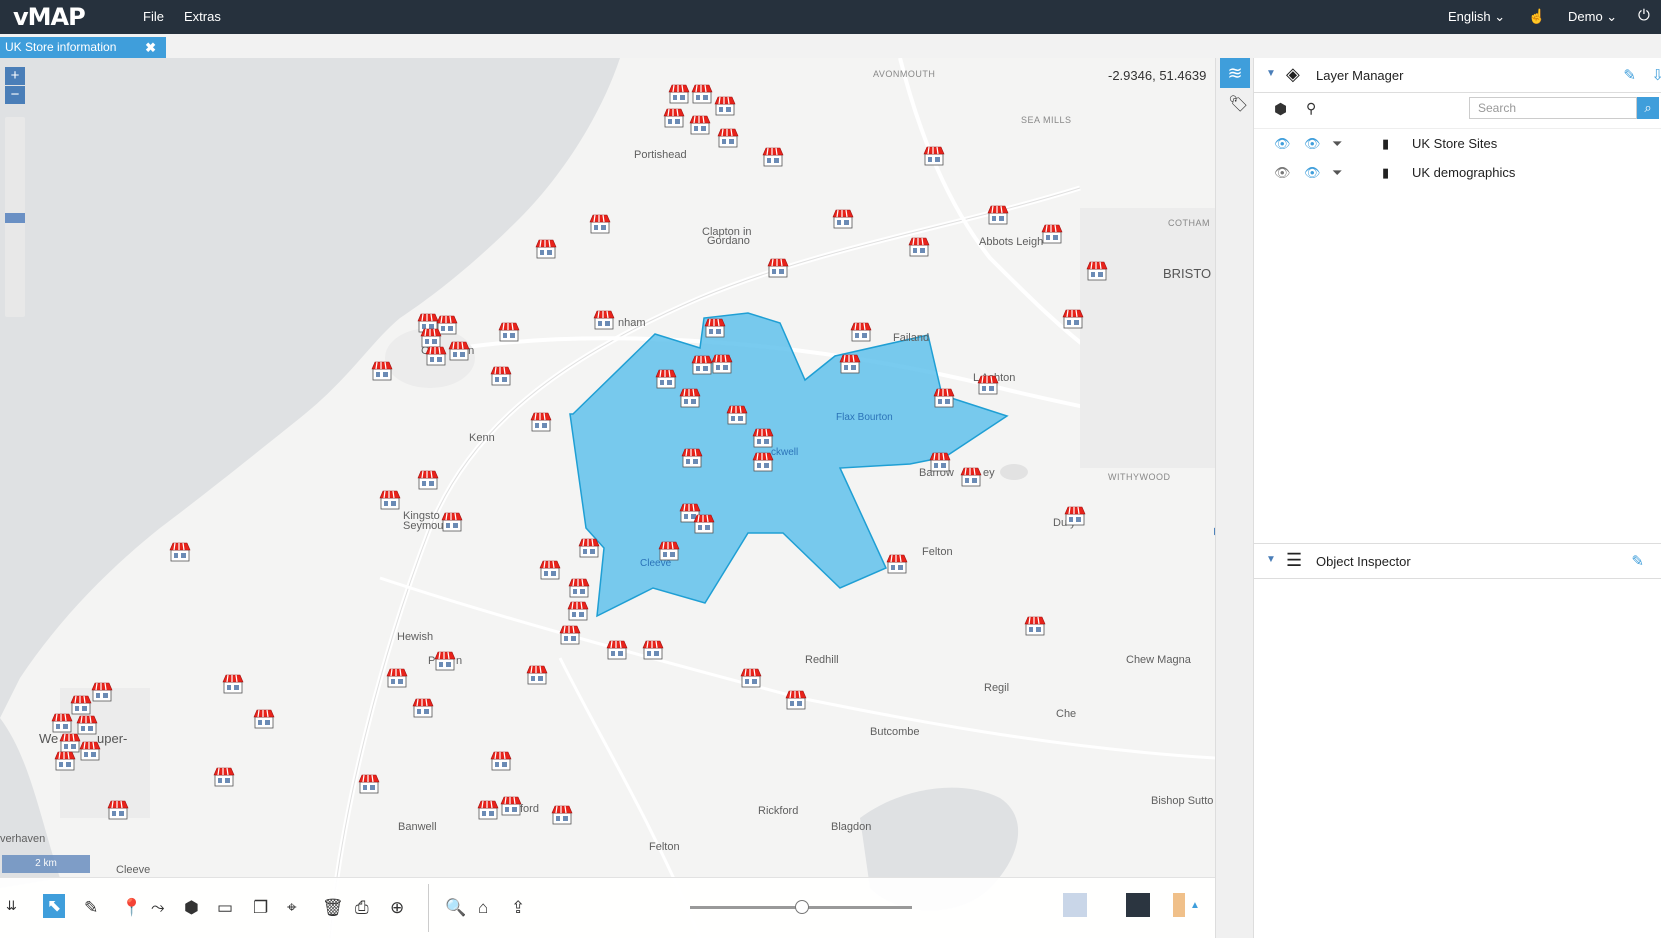 The width and height of the screenshot is (1661, 939). Describe the element at coordinates (1235, 73) in the screenshot. I see `layers-icon: ≋` at that location.